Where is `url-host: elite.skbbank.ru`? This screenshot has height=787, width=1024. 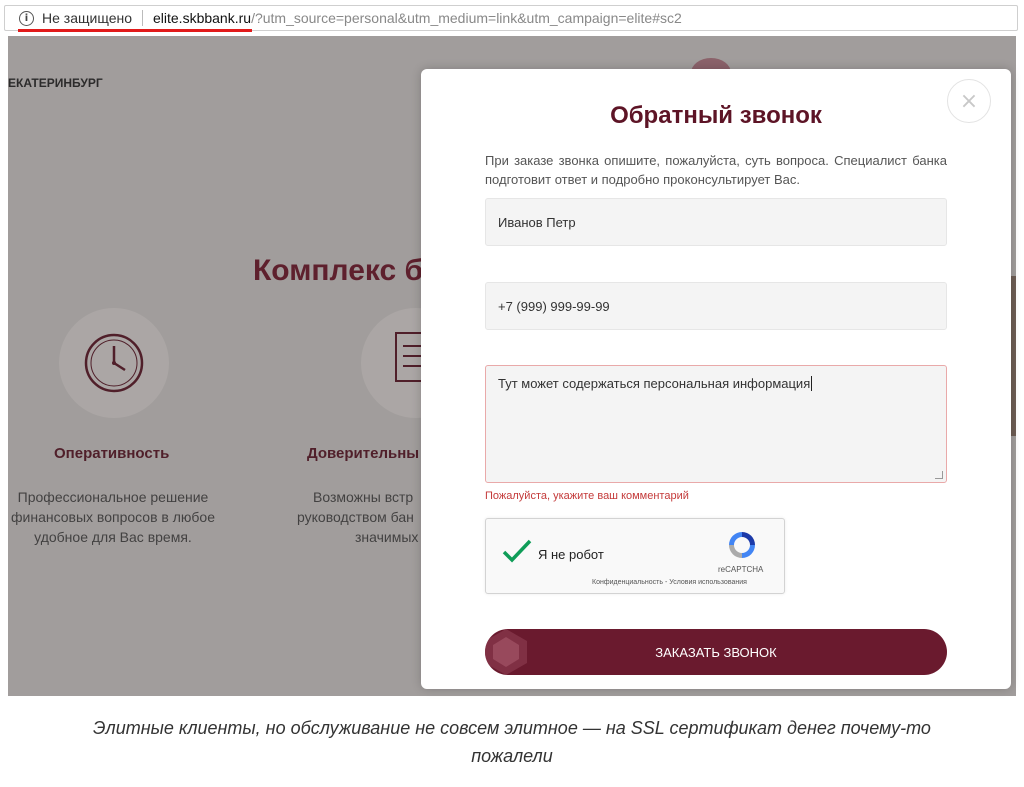 url-host: elite.skbbank.ru is located at coordinates (202, 18).